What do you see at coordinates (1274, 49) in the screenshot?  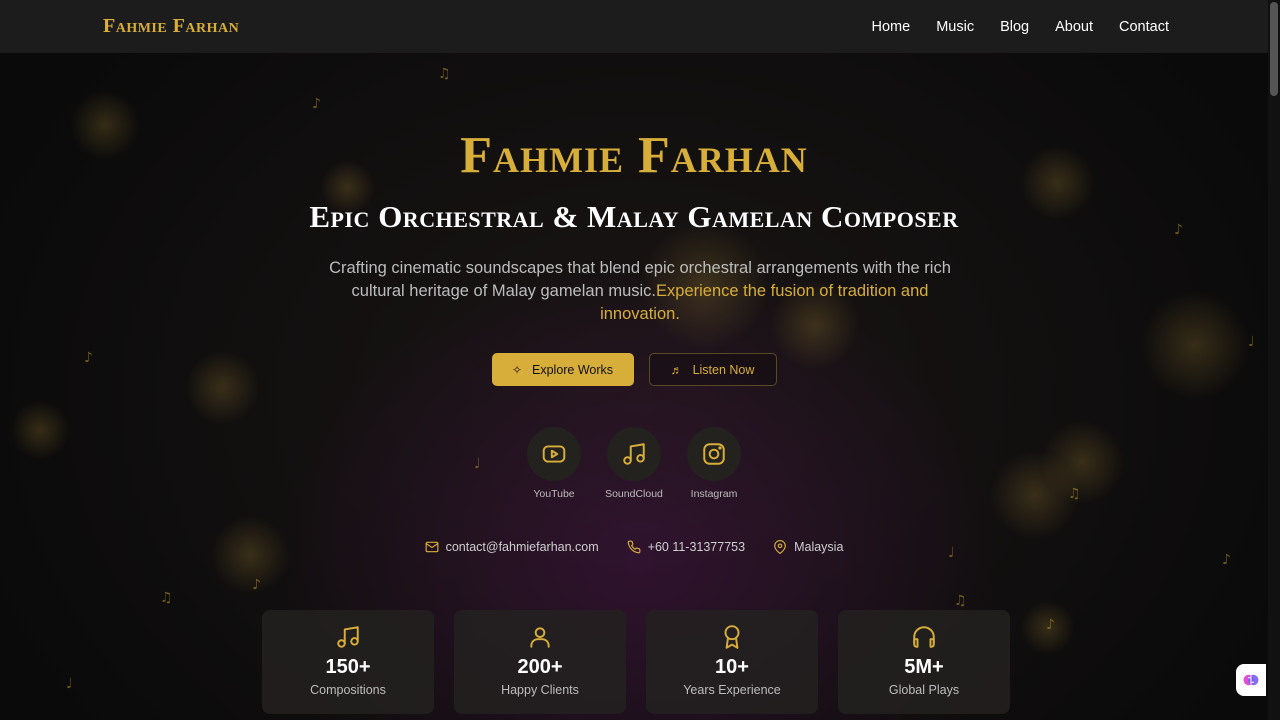 I see `scrollbar-thumb` at bounding box center [1274, 49].